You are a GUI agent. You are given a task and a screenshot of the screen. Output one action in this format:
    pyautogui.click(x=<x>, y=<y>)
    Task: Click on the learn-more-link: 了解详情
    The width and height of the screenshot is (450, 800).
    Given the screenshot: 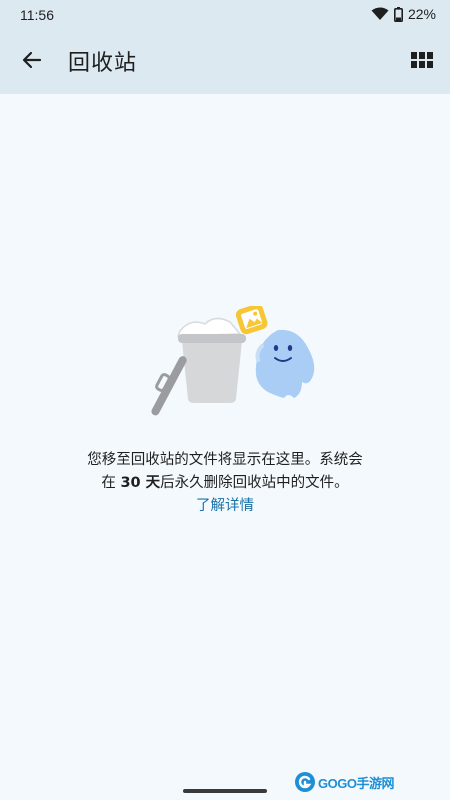 What is the action you would take?
    pyautogui.click(x=225, y=504)
    